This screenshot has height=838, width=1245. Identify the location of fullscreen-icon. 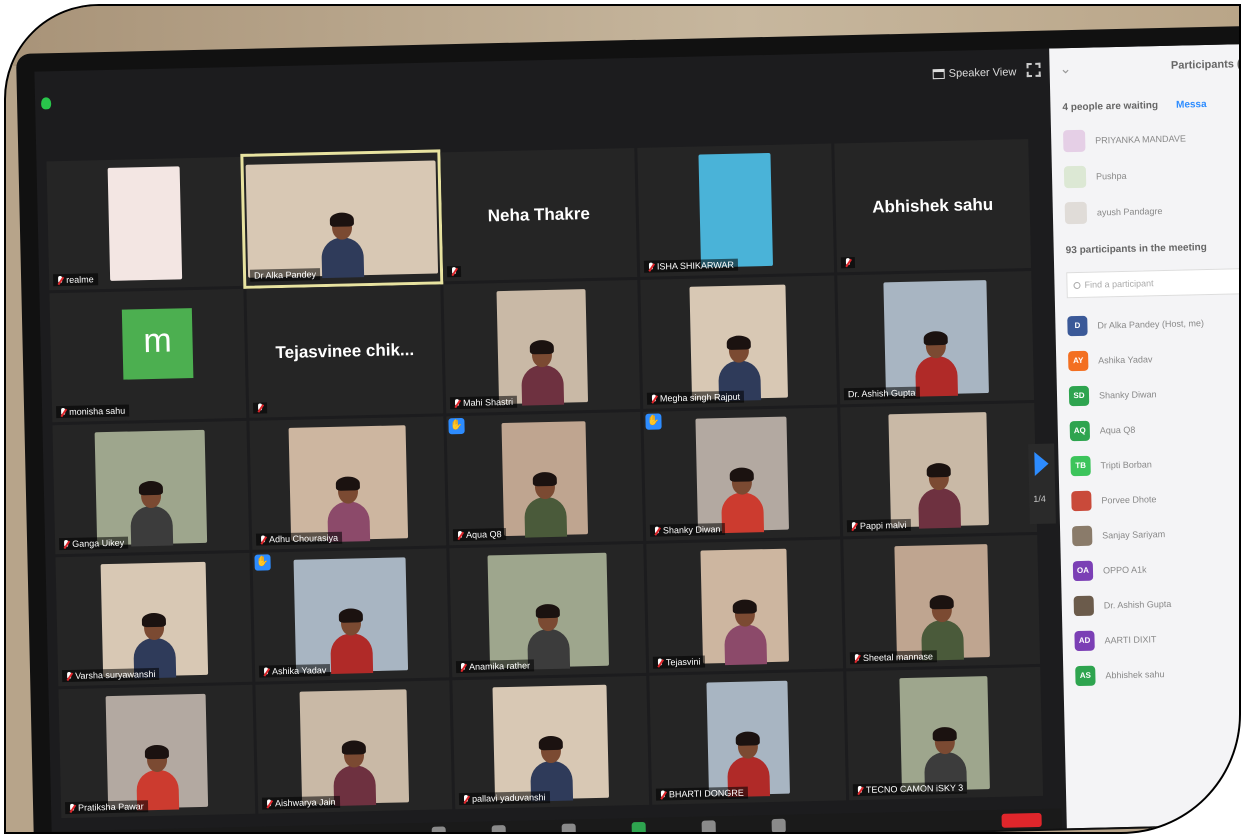
(1033, 70).